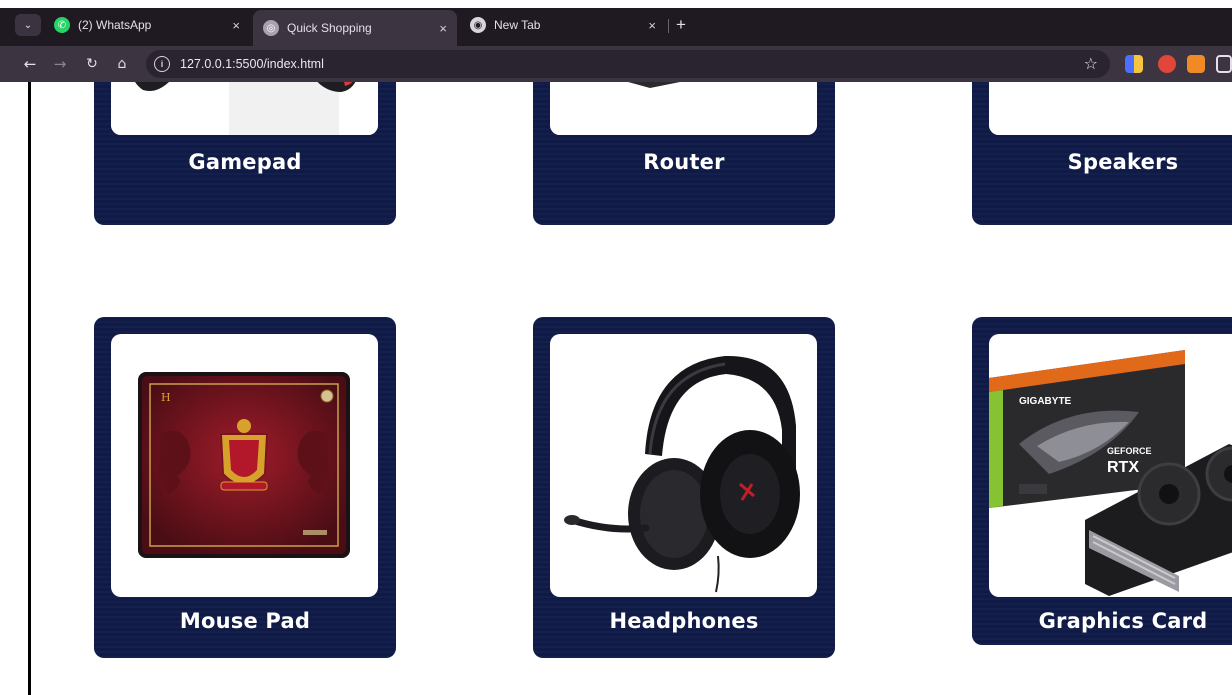 The height and width of the screenshot is (695, 1232). I want to click on gamepad-image, so click(244, 108).